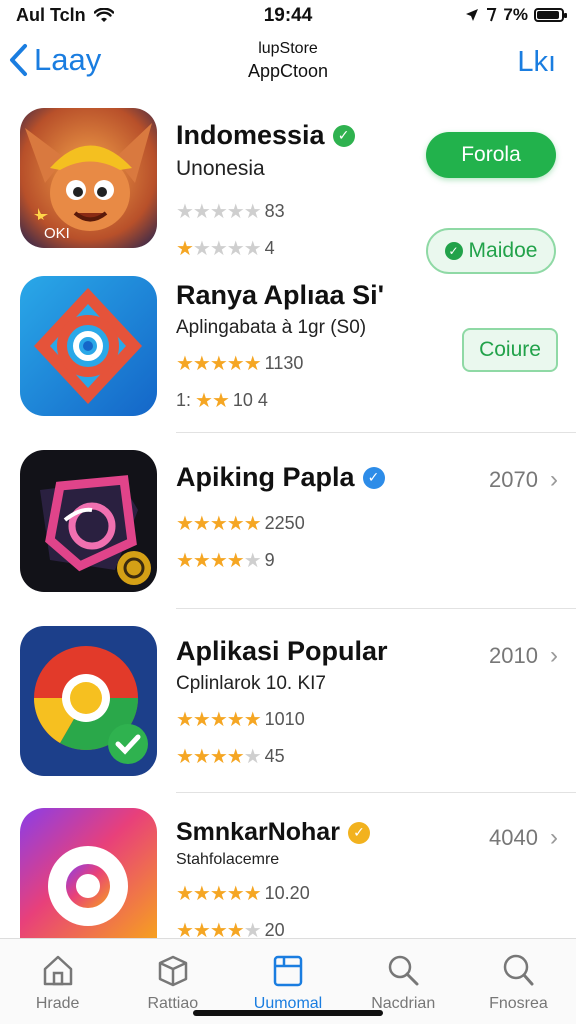  I want to click on app-icon-camera, so click(88, 873).